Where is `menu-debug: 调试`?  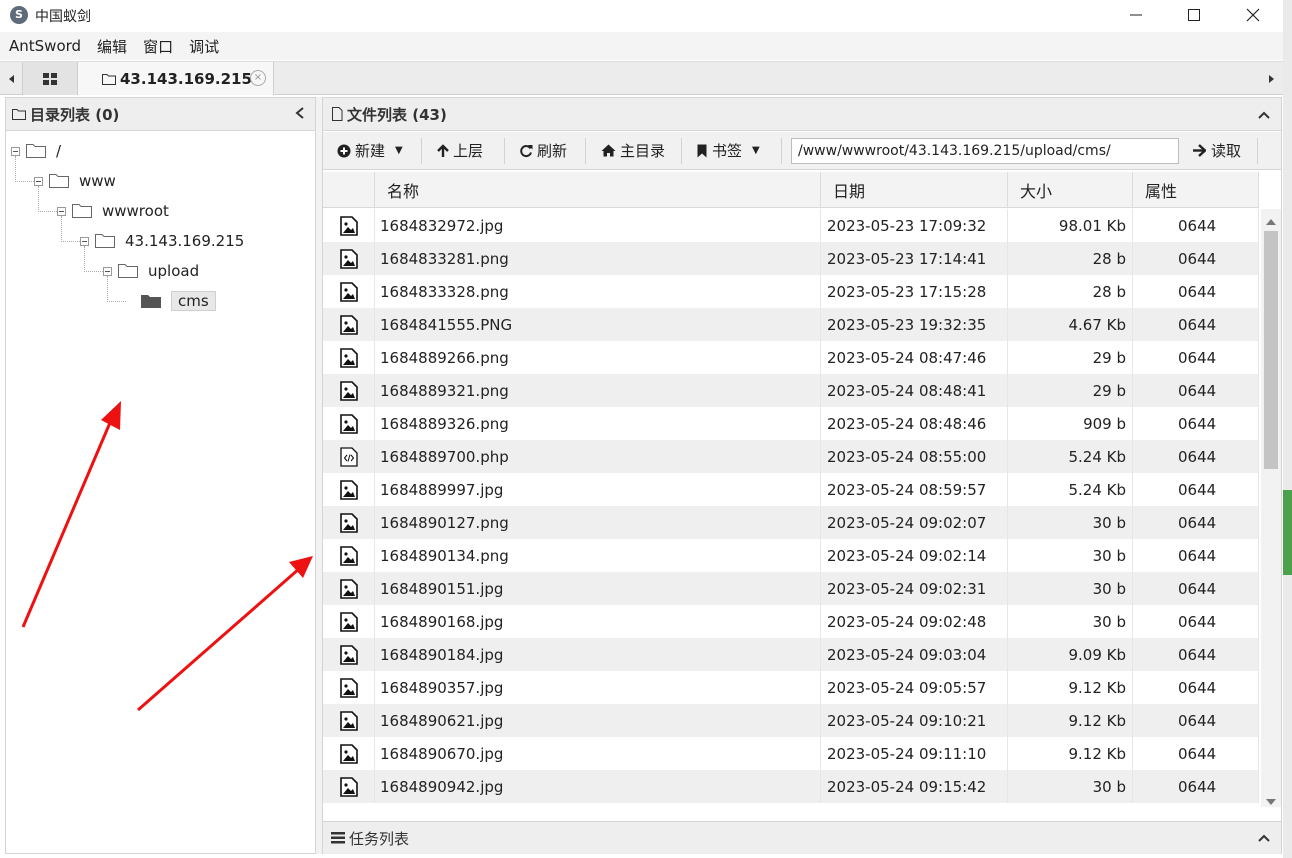
menu-debug: 调试 is located at coordinates (204, 46).